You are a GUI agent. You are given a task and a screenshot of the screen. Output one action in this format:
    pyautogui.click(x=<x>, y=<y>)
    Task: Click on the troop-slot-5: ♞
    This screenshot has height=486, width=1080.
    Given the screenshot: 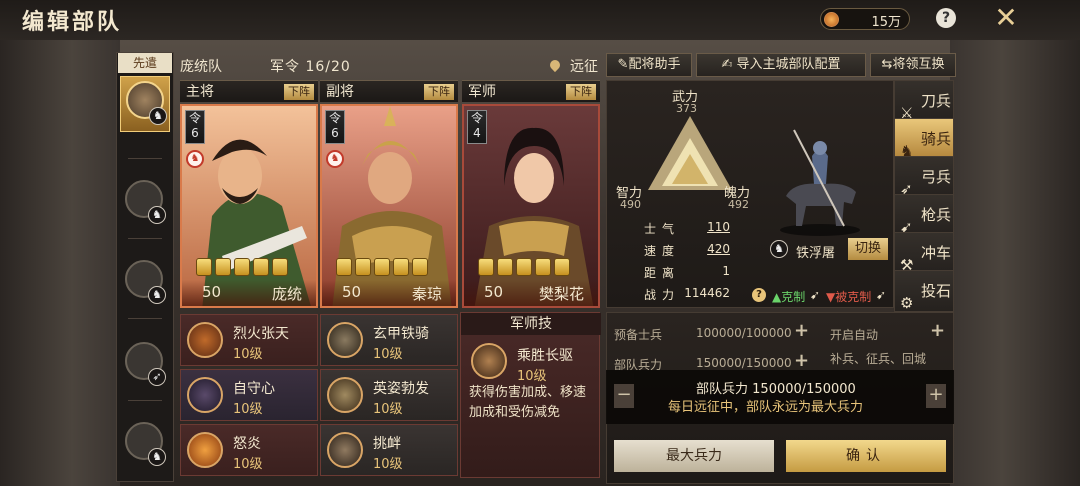 What is the action you would take?
    pyautogui.click(x=145, y=446)
    